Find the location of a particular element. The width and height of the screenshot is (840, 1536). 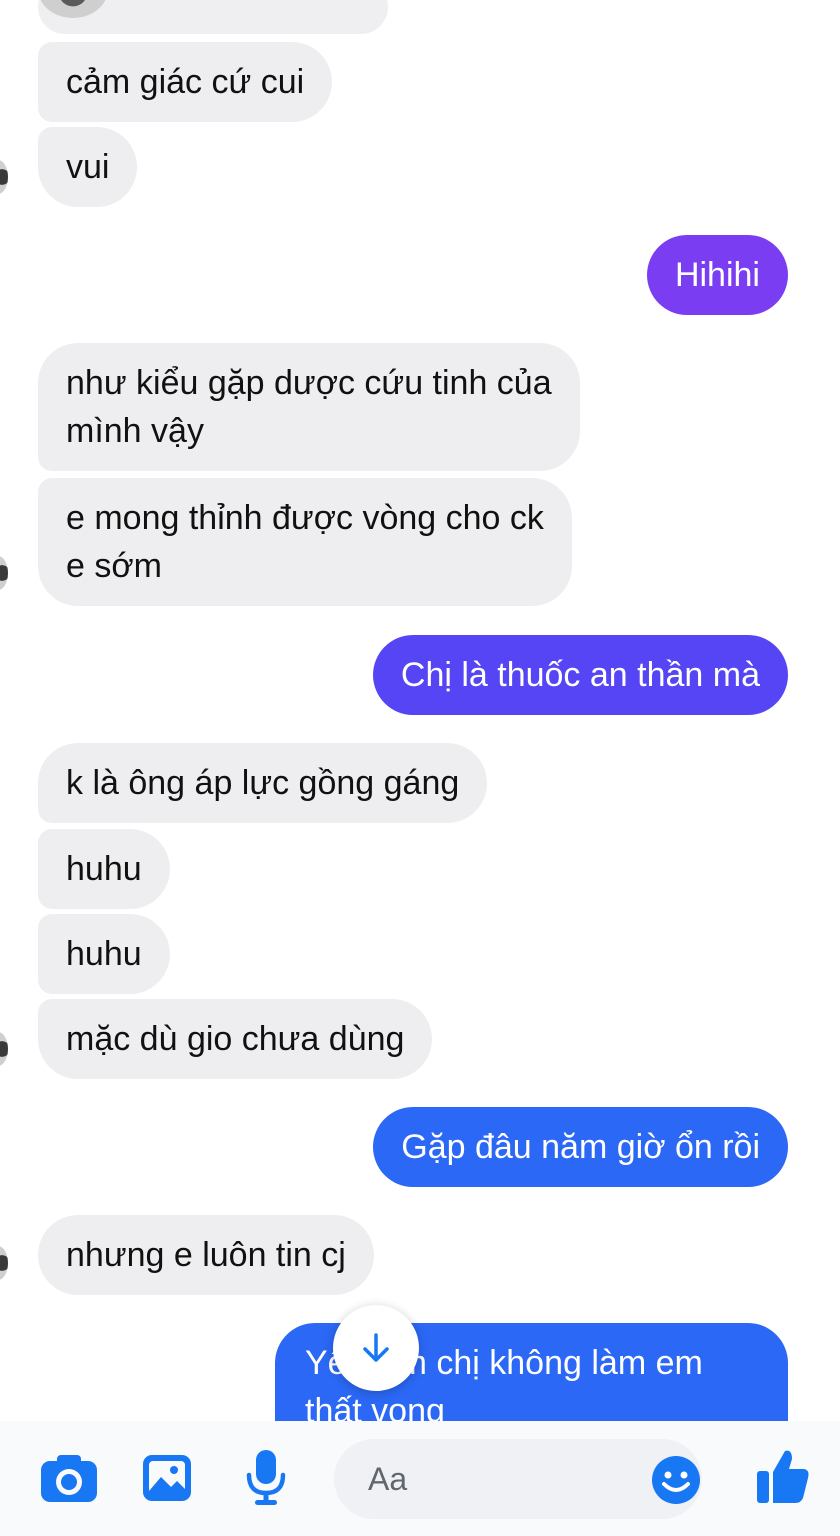

message-text-line: e mong thỉnh được vòng cho ck is located at coordinates (305, 518).